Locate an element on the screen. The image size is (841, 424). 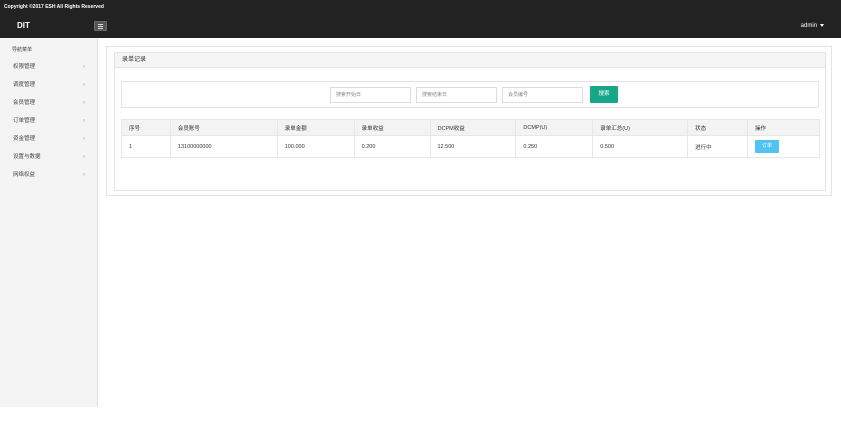
end-date-input: 搜索结束日 is located at coordinates (456, 95).